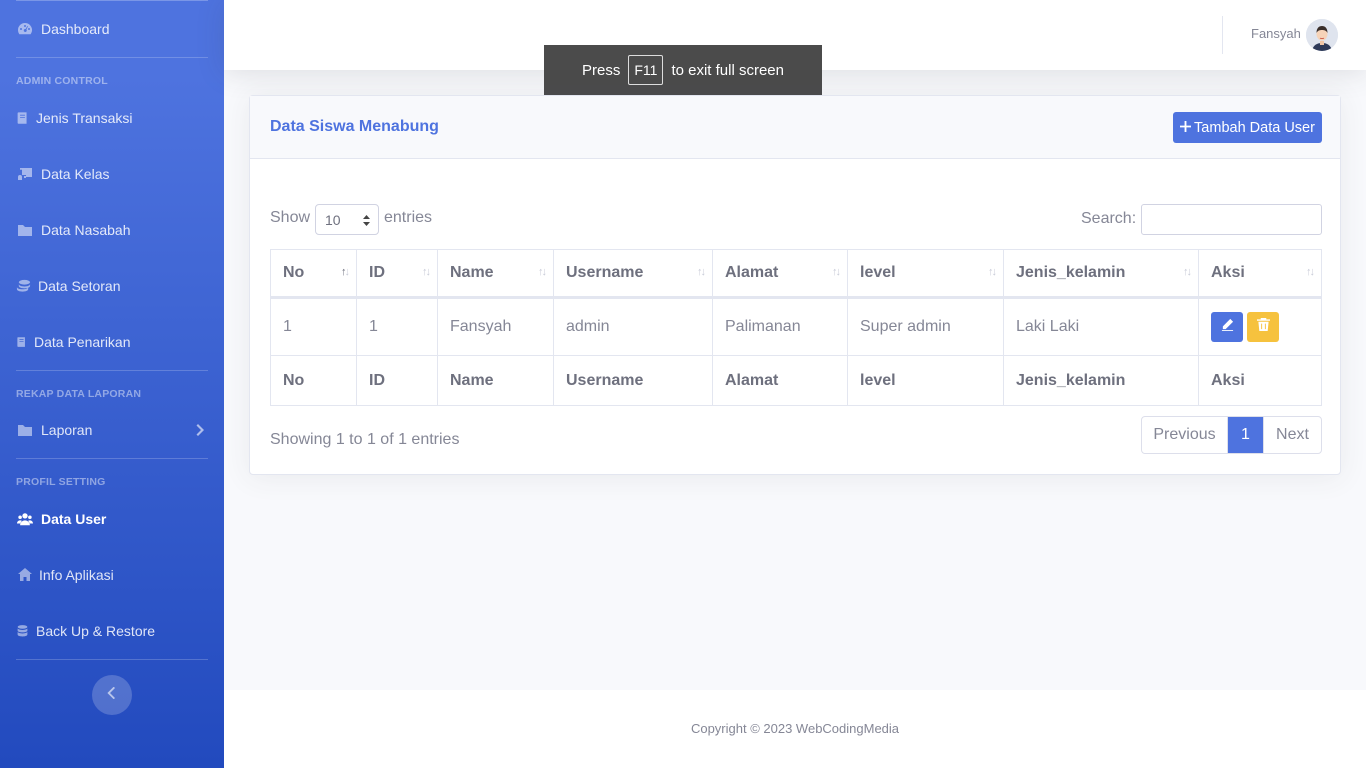 The width and height of the screenshot is (1366, 768). I want to click on page-length-value: 10, so click(333, 220).